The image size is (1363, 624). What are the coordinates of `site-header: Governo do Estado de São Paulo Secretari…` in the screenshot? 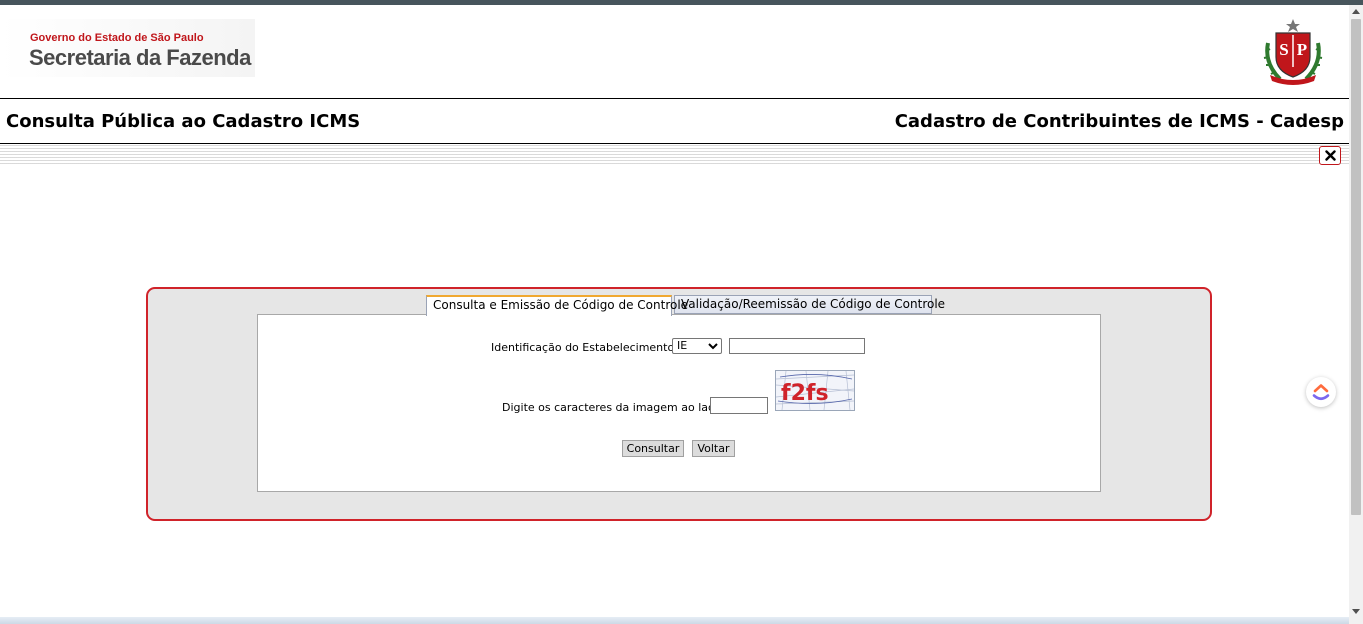 It's located at (674, 51).